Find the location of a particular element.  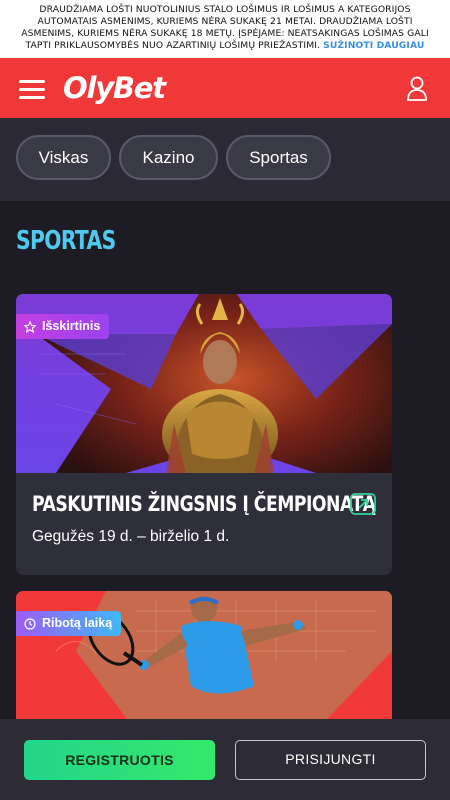

external-link-icon is located at coordinates (363, 504).